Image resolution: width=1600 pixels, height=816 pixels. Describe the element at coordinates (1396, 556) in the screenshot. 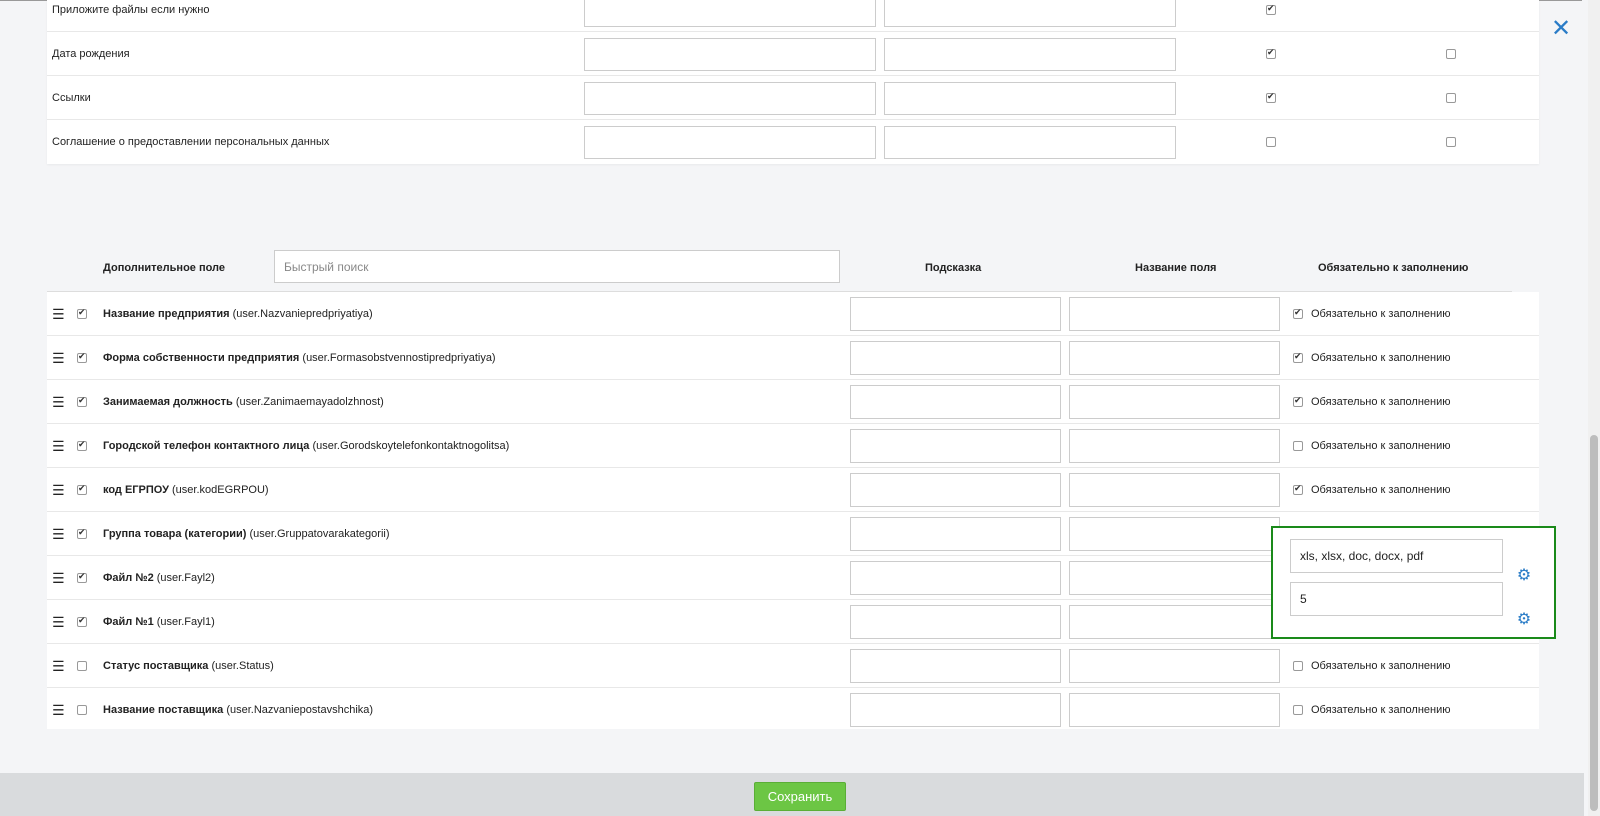

I see `file-extensions-input` at that location.